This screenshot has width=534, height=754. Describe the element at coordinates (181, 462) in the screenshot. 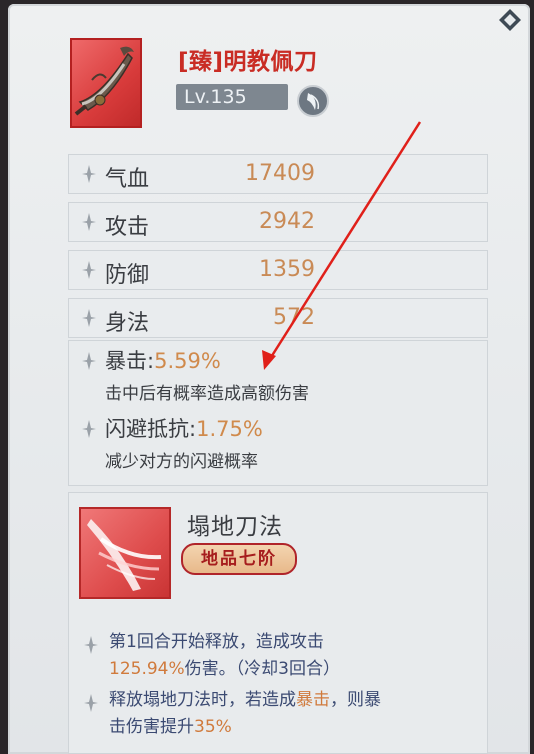

I see `attr-desc: 减少对方的闪避概率` at that location.